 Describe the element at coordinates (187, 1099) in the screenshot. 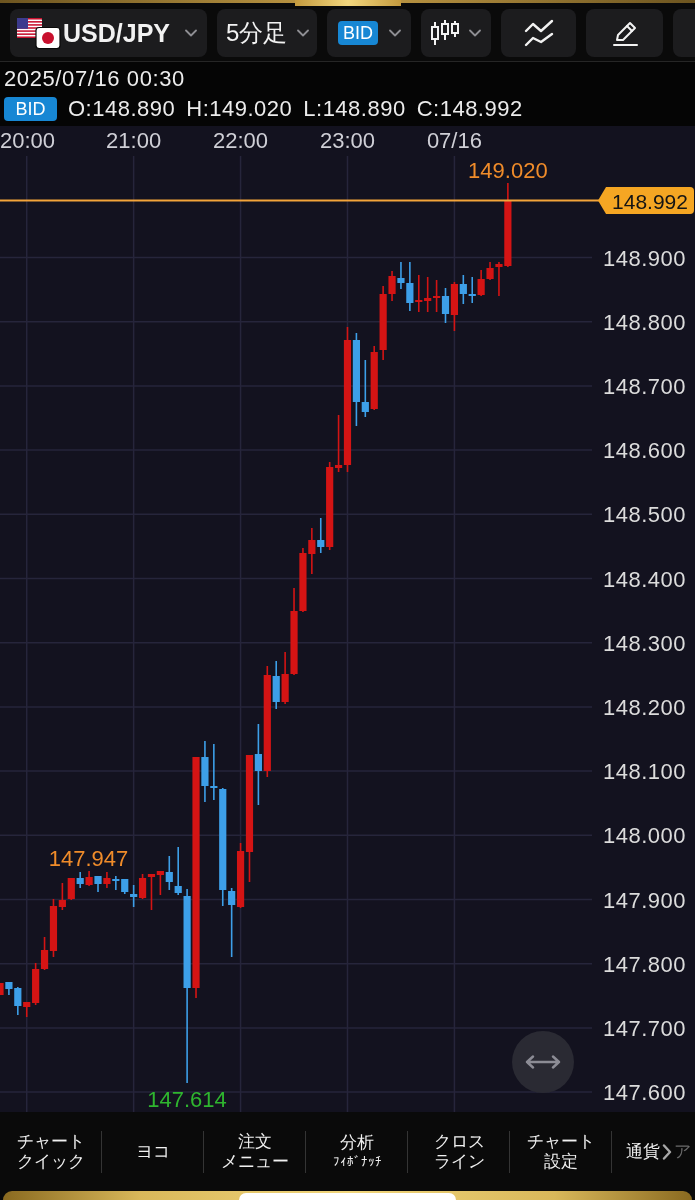

I see `low-price-label: 147.614` at that location.